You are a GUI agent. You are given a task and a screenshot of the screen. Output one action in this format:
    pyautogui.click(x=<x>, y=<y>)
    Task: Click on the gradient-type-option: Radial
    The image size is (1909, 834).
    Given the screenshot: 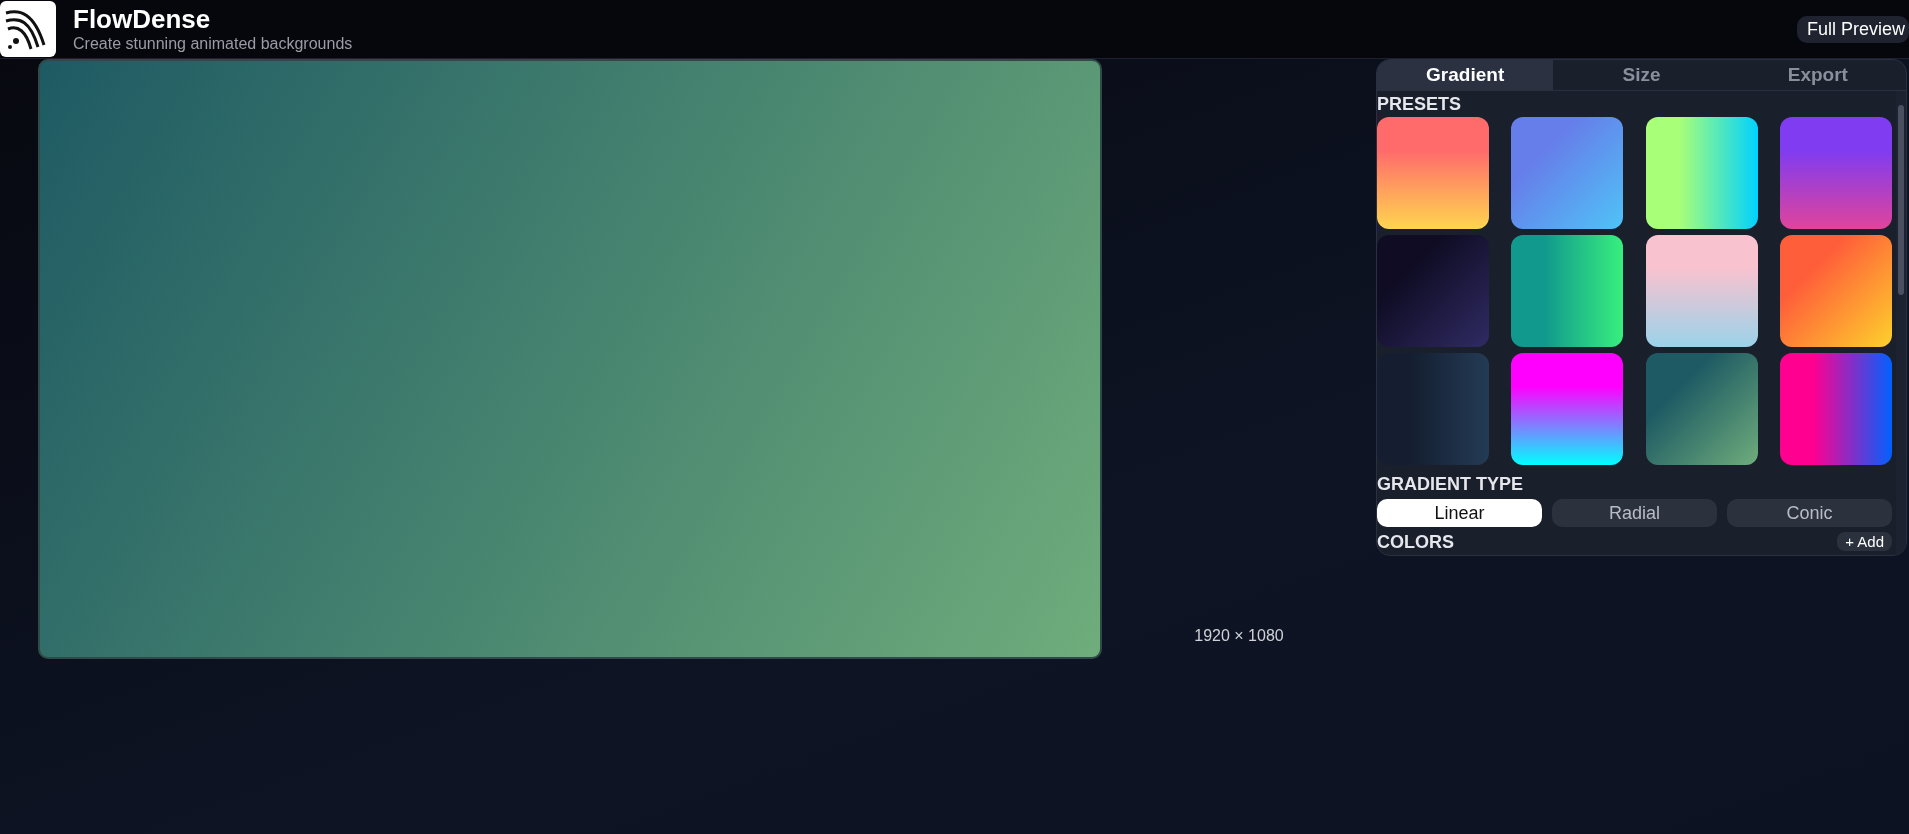 What is the action you would take?
    pyautogui.click(x=1634, y=513)
    